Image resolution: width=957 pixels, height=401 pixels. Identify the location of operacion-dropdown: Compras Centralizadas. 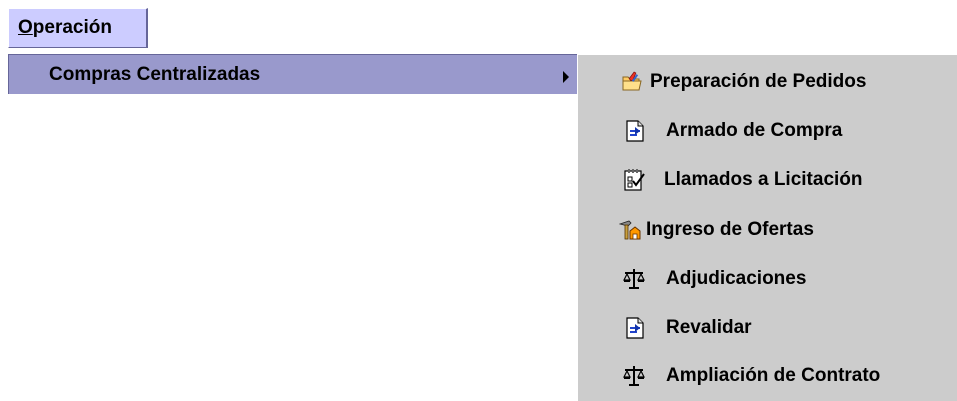
(292, 74).